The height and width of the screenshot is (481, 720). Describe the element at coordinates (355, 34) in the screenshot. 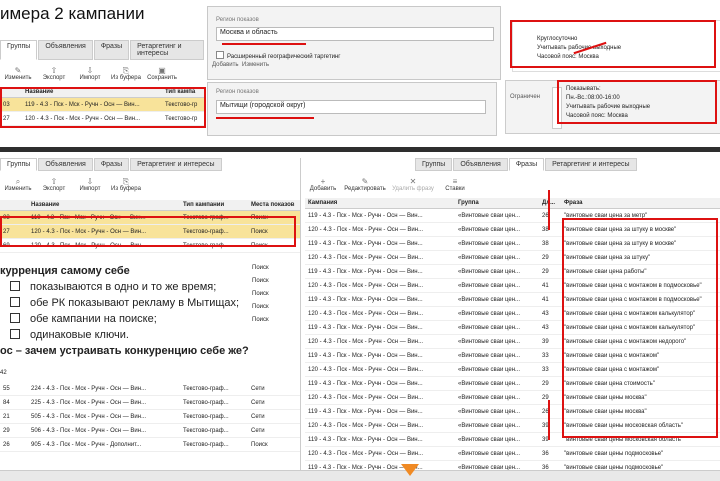

I see `region-input: Москва и область` at that location.